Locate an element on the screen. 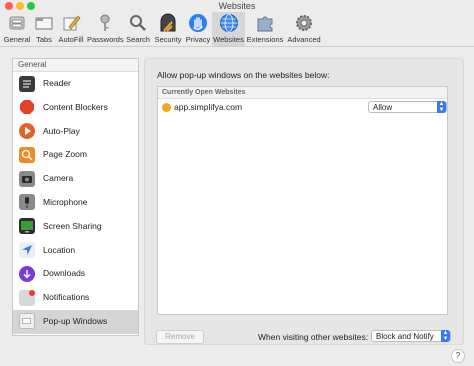 Image resolution: width=474 pixels, height=366 pixels. other-websites-select: Block and Notify ▲ ▼ is located at coordinates (411, 336).